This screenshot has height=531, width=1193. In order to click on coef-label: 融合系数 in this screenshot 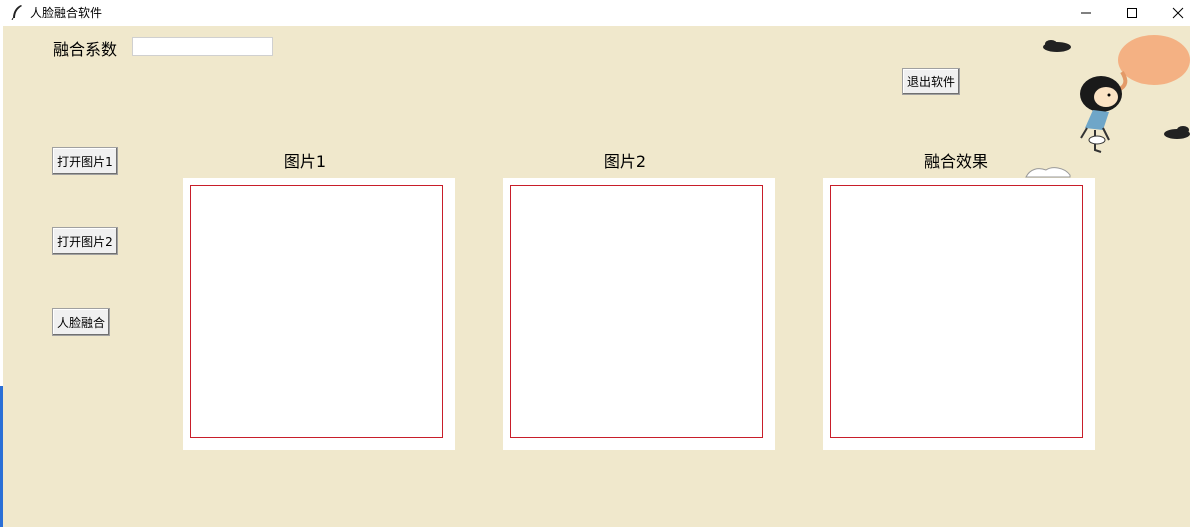, I will do `click(85, 49)`.